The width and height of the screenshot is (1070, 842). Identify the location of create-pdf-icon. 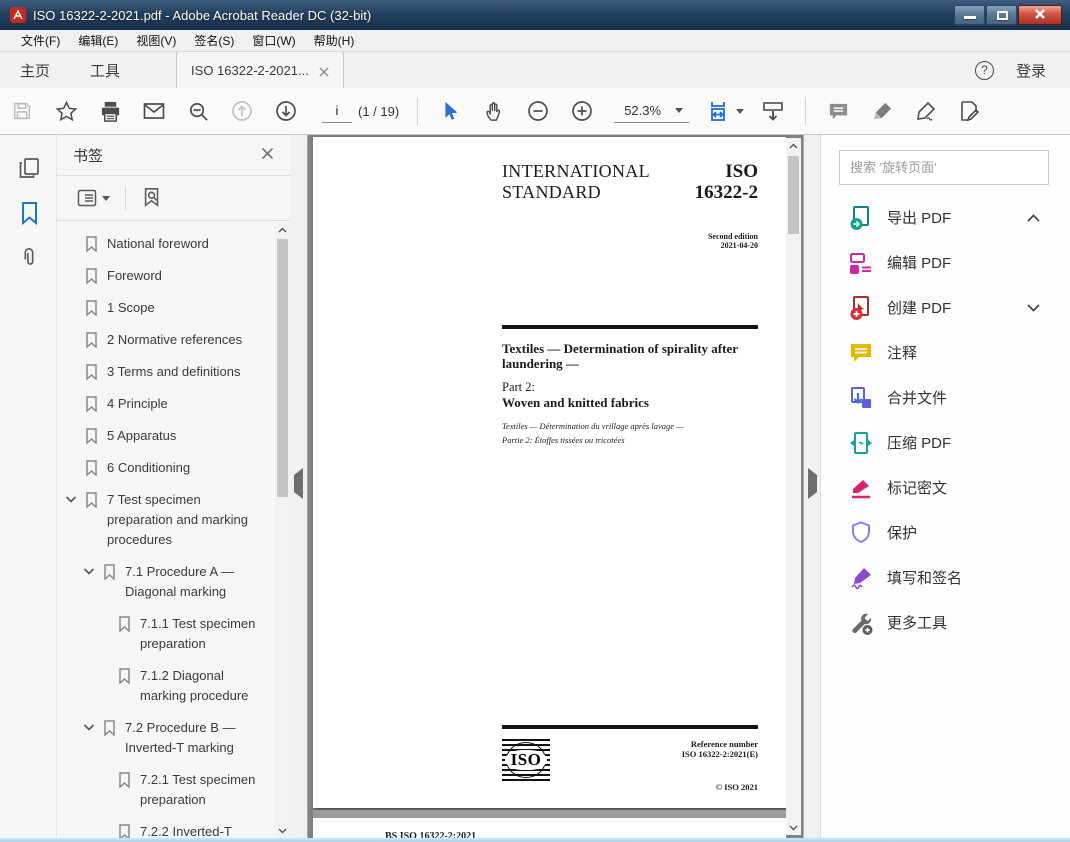
(859, 307).